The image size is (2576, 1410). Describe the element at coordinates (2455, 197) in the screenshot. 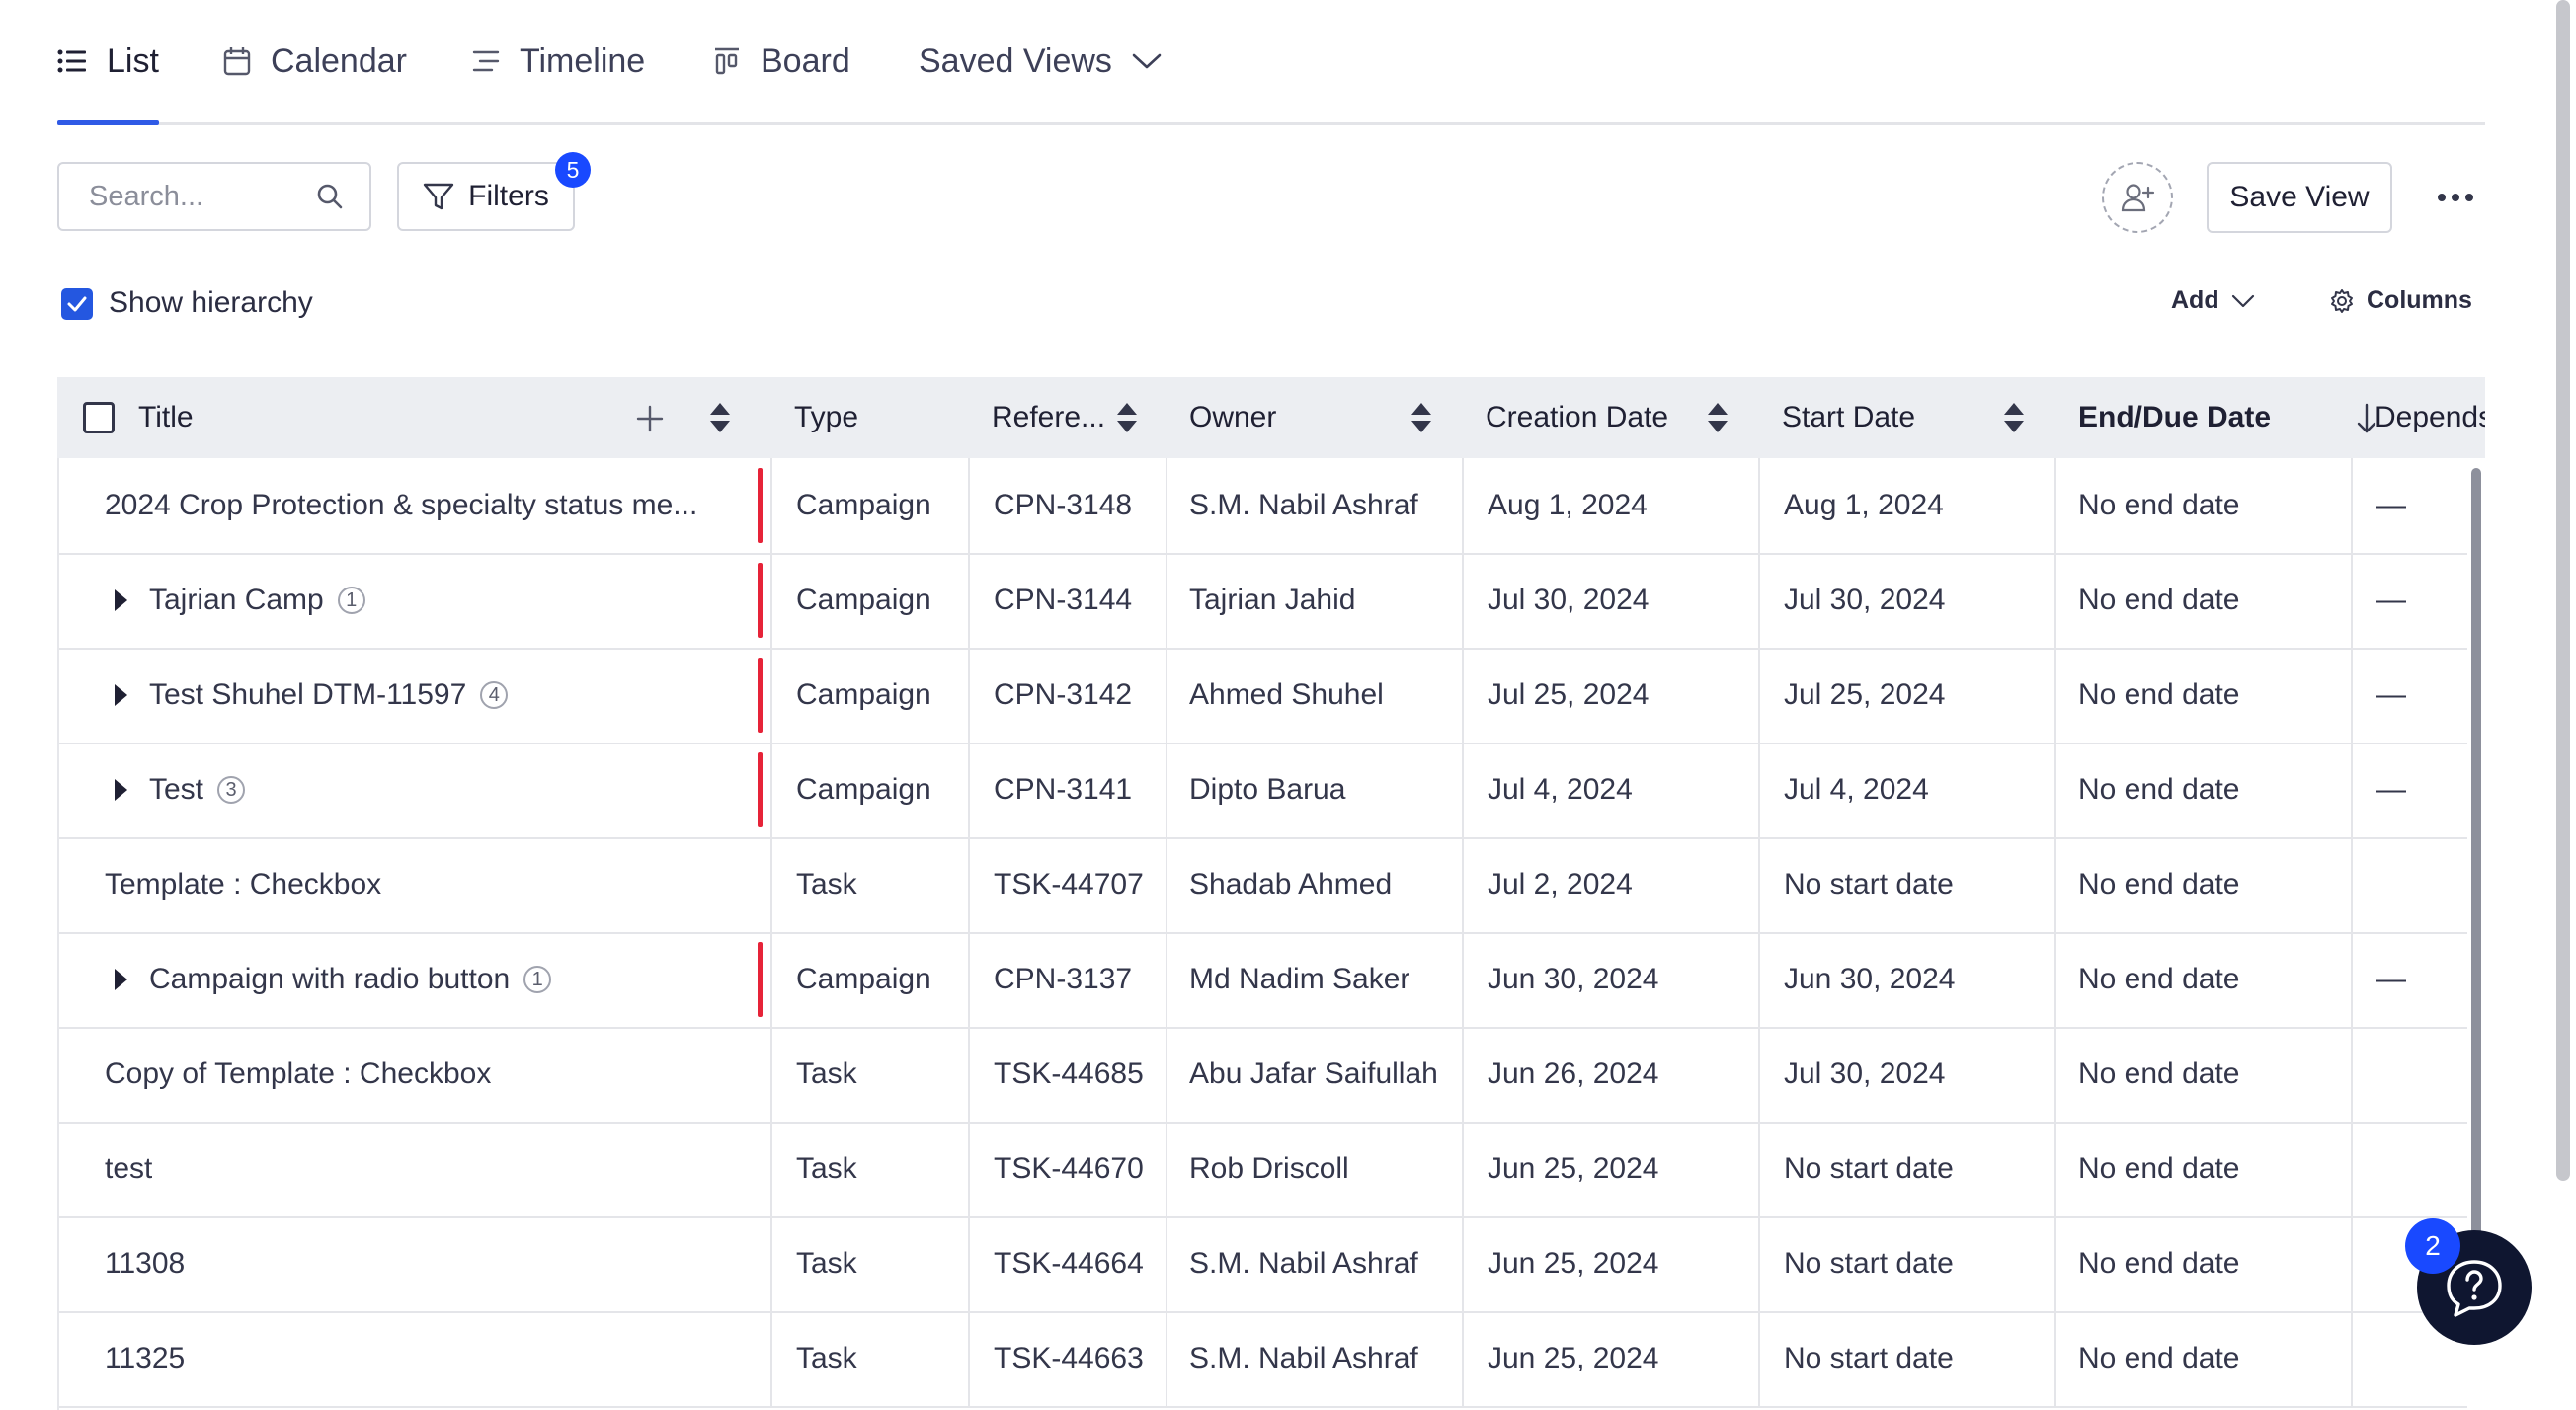

I see `more-options-button` at that location.